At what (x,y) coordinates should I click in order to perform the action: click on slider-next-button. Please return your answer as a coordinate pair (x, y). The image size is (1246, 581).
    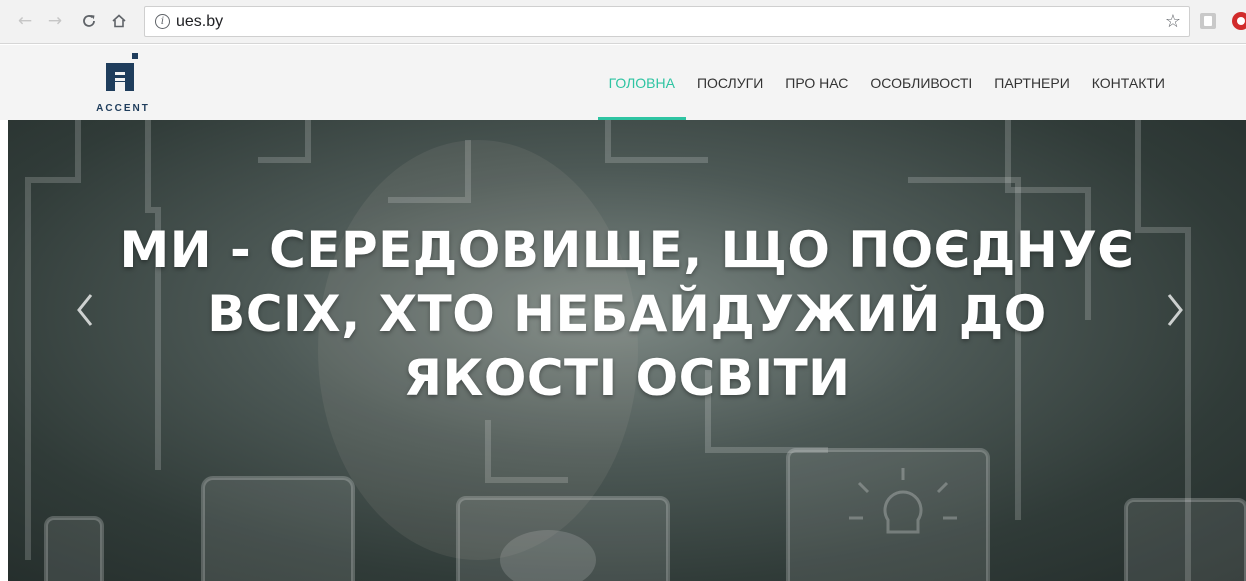
    Looking at the image, I should click on (1175, 310).